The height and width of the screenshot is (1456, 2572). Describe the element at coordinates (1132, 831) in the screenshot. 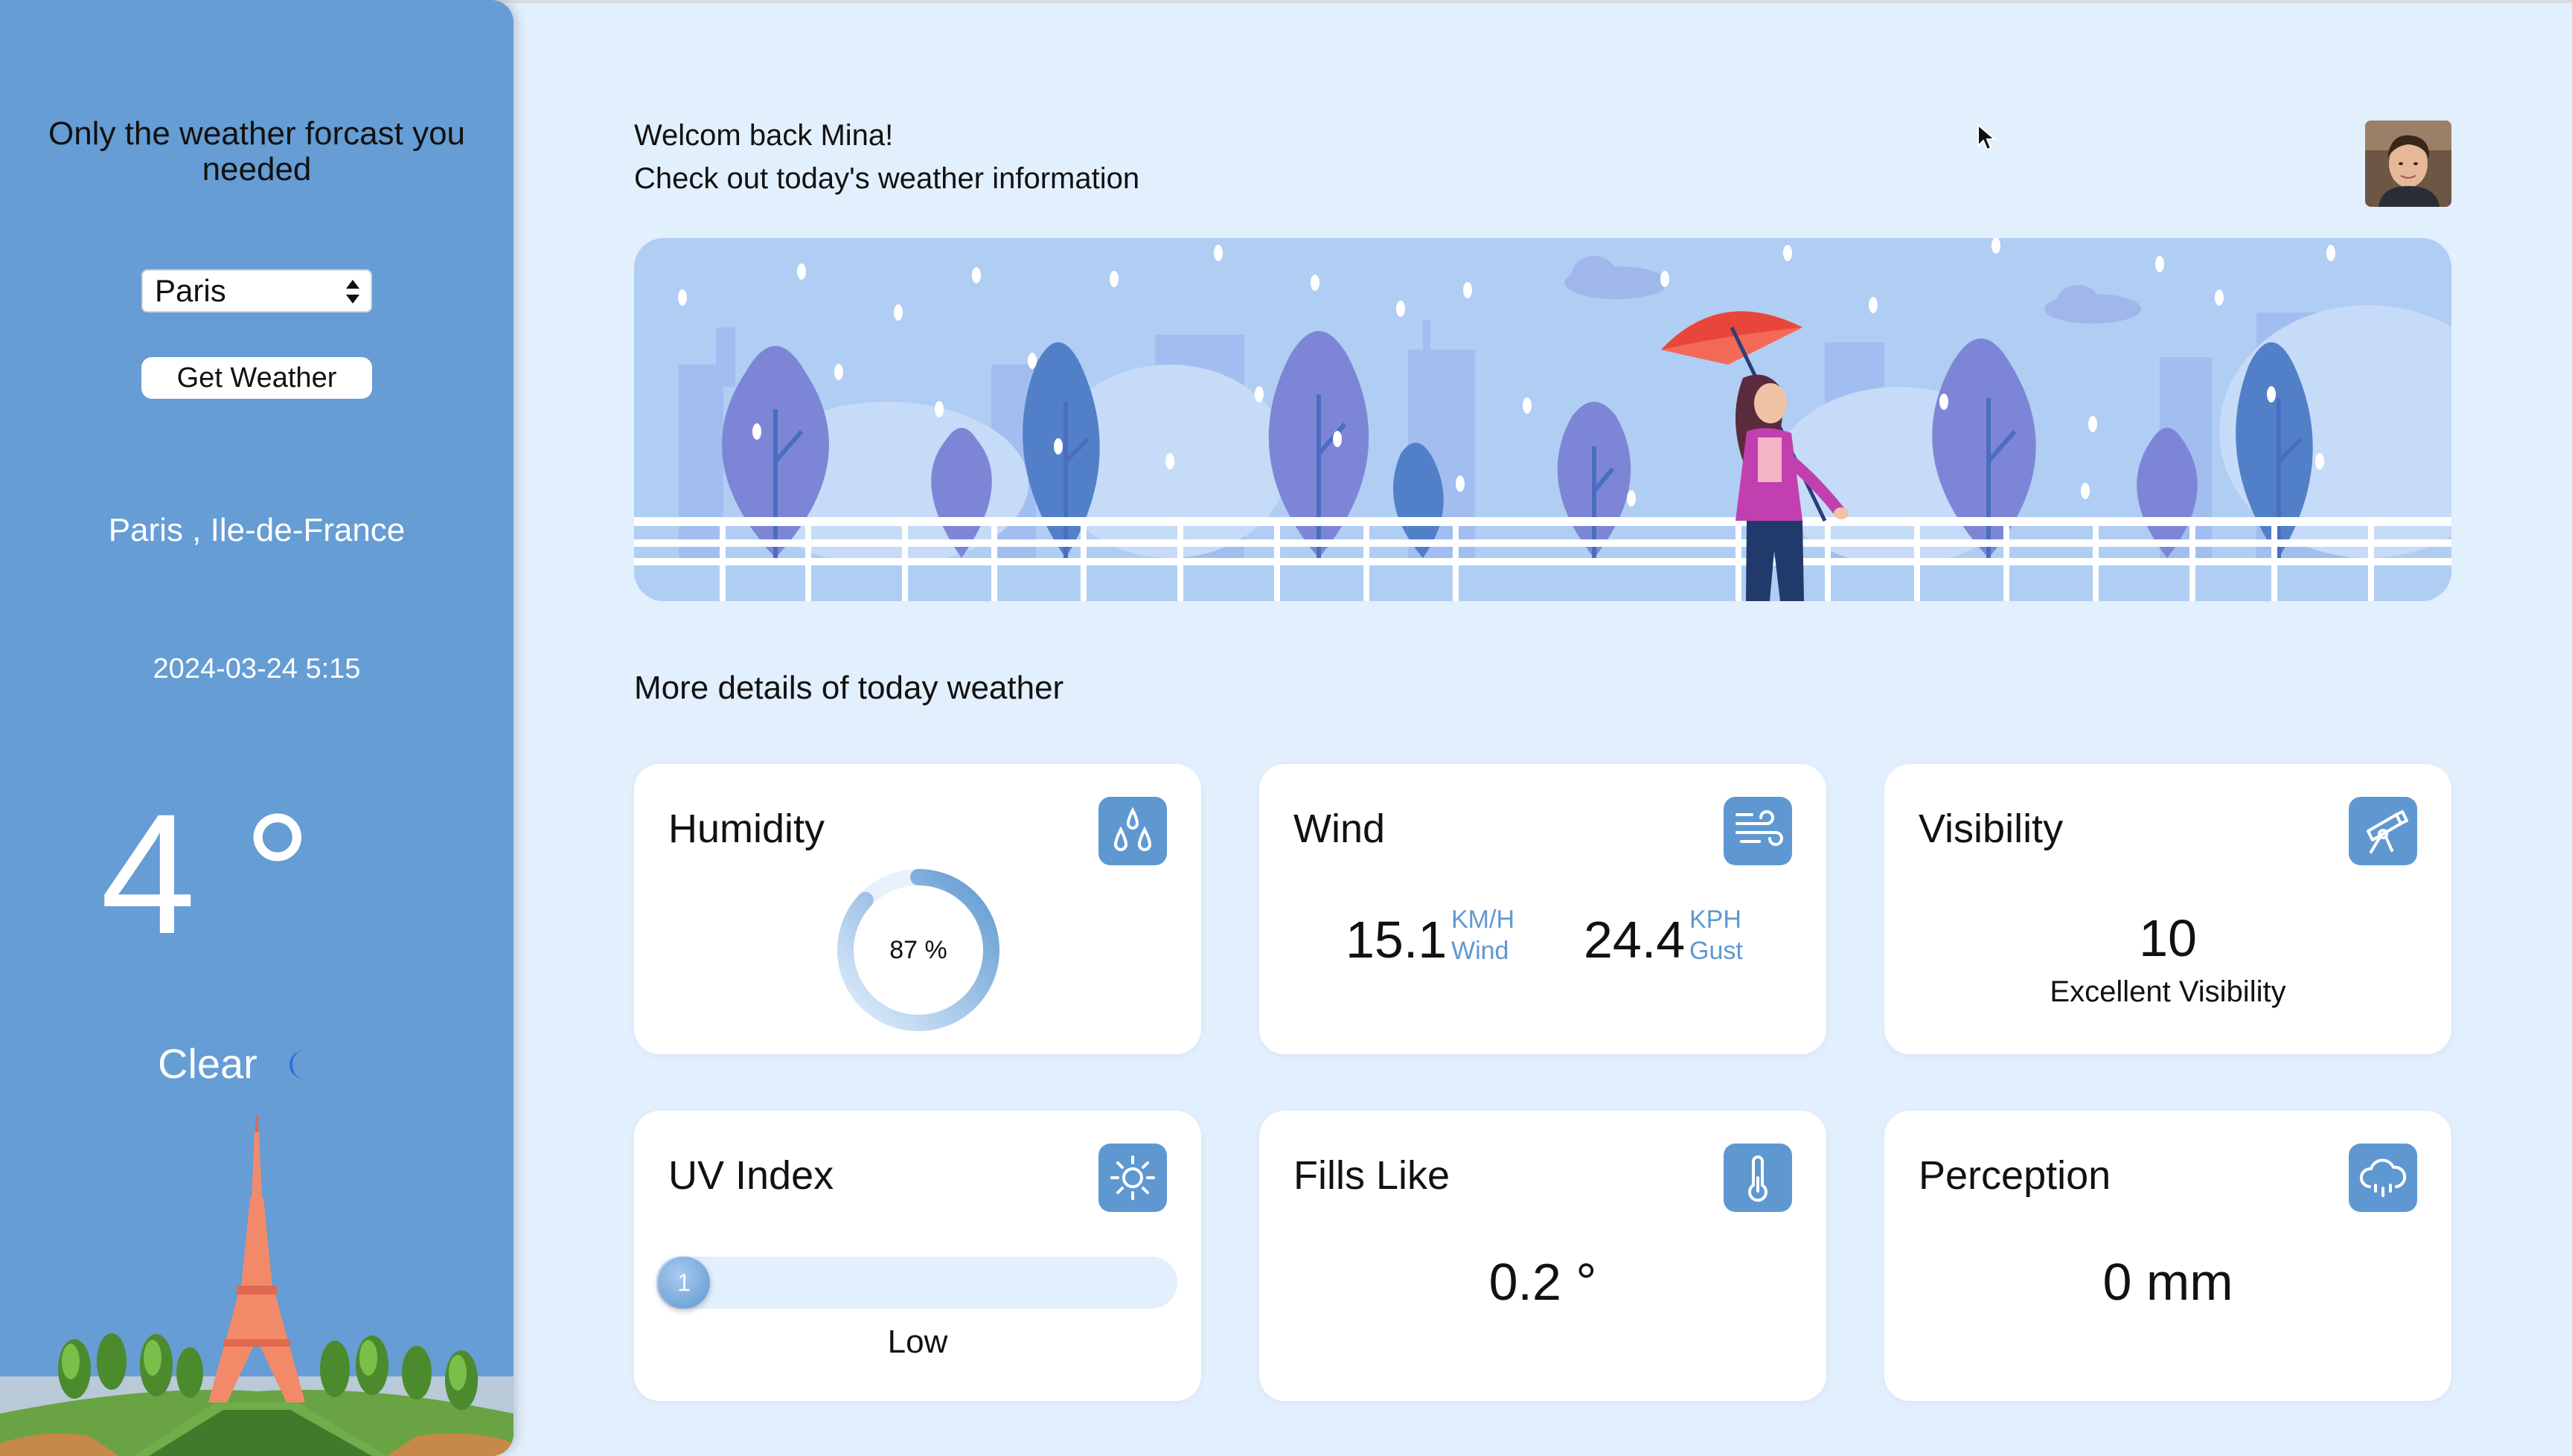

I see `water-drops-icon` at that location.